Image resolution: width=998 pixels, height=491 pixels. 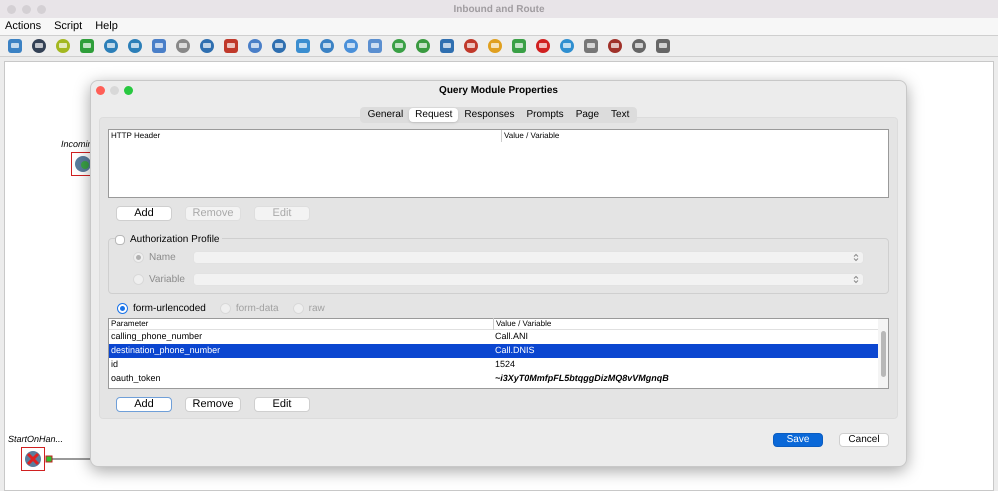 What do you see at coordinates (33, 458) in the screenshot?
I see `node-error-icon` at bounding box center [33, 458].